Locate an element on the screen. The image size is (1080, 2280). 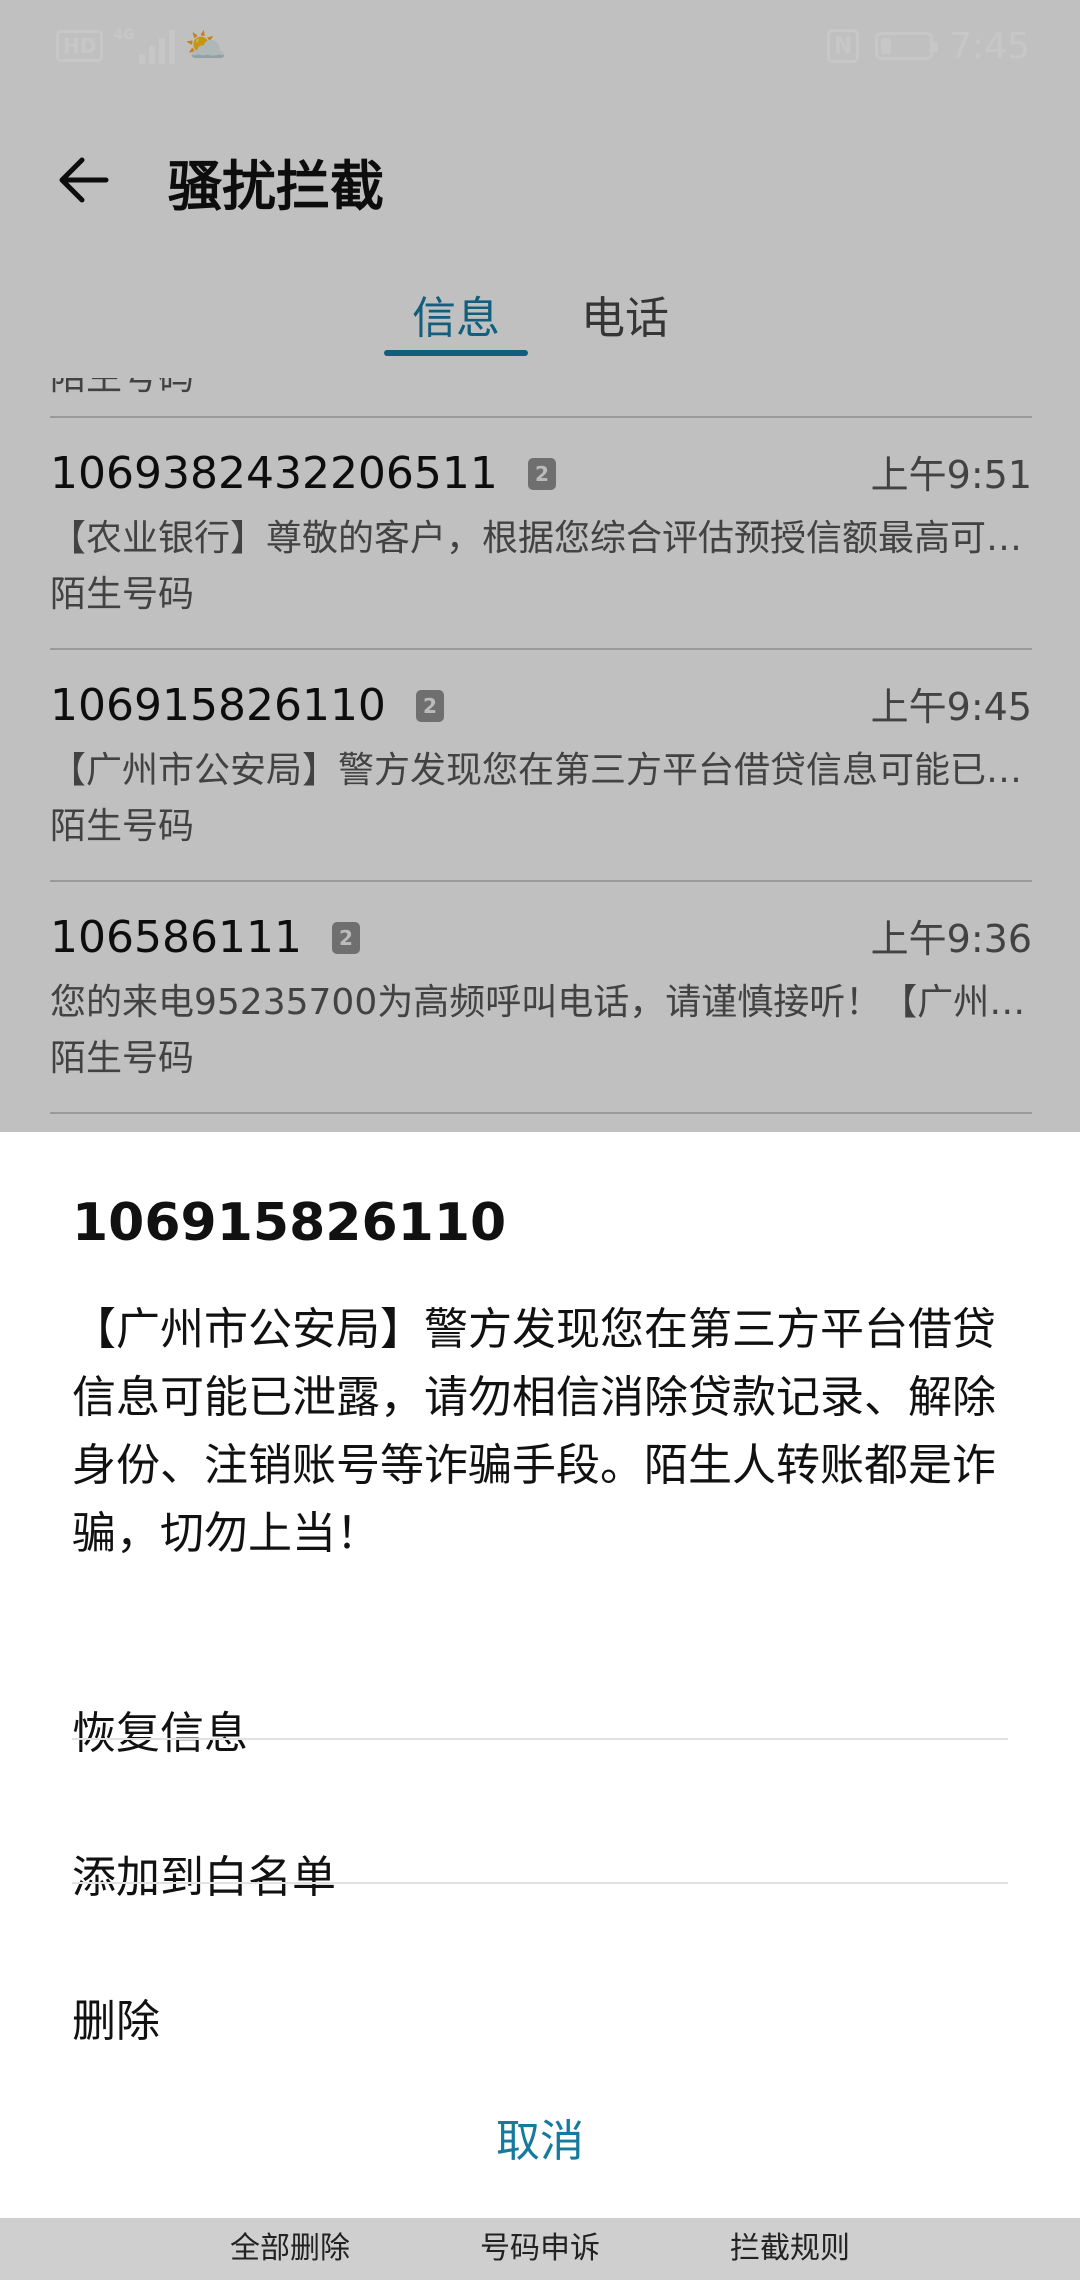
add-to-whitelist-option: 添加到白名单 is located at coordinates (540, 1878).